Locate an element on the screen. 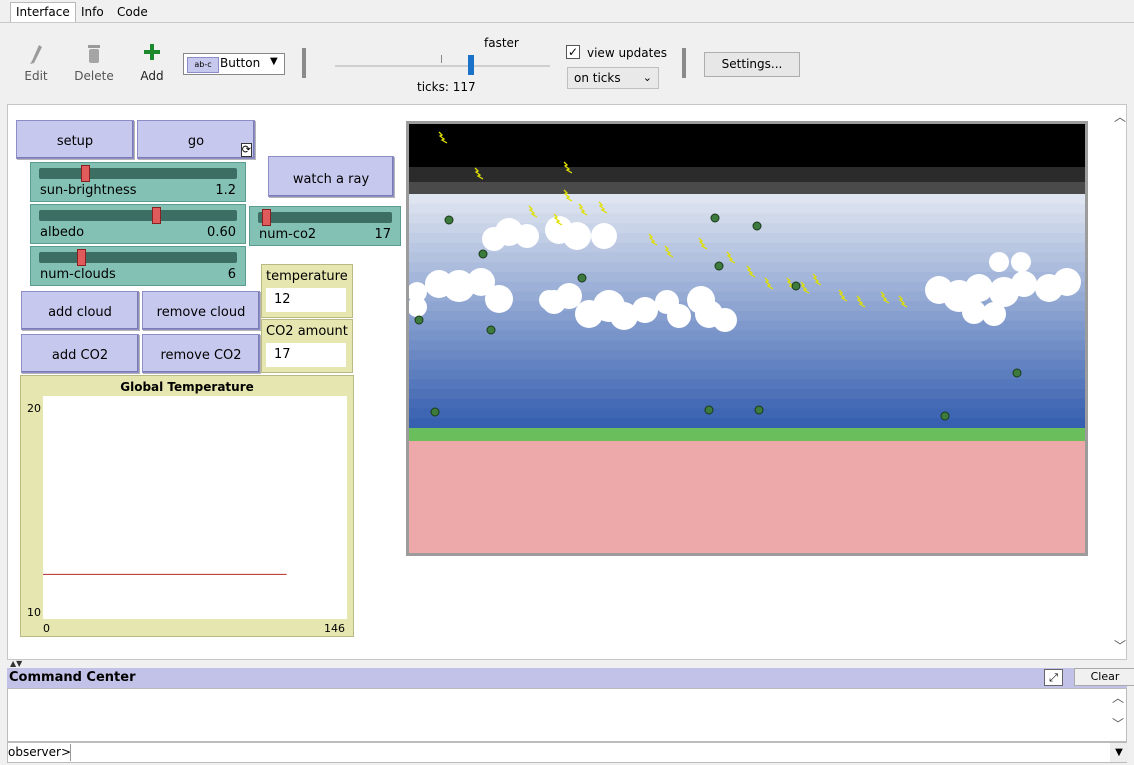  tab-code: Code is located at coordinates (132, 12).